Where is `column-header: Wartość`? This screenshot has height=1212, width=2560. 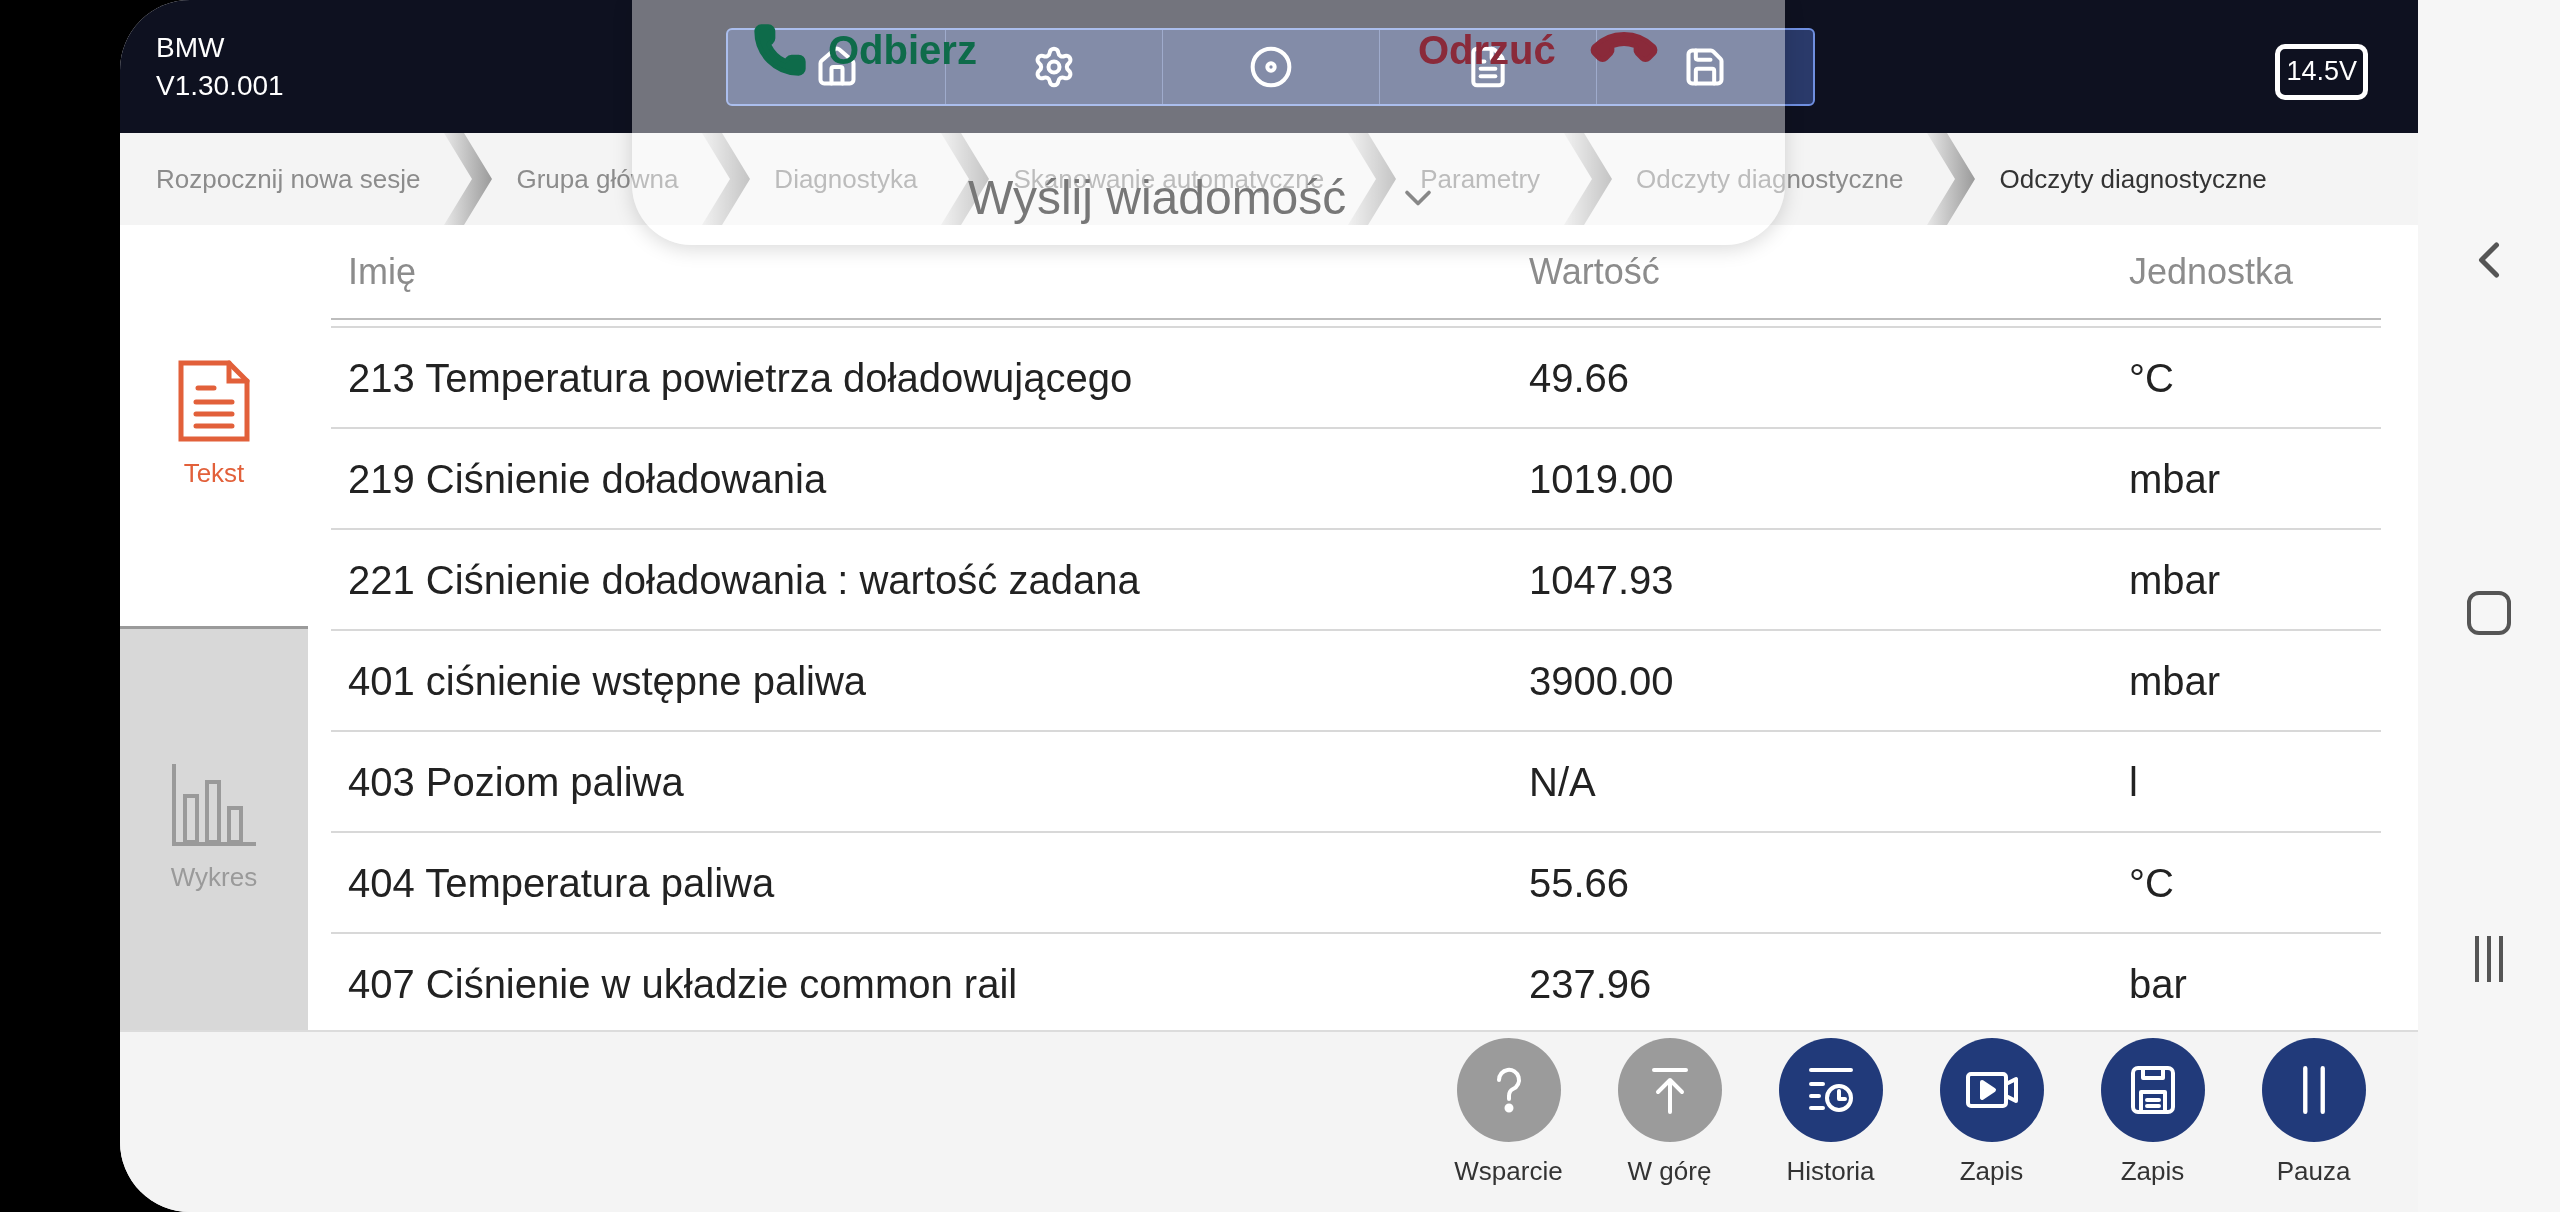
column-header: Wartość is located at coordinates (1595, 271).